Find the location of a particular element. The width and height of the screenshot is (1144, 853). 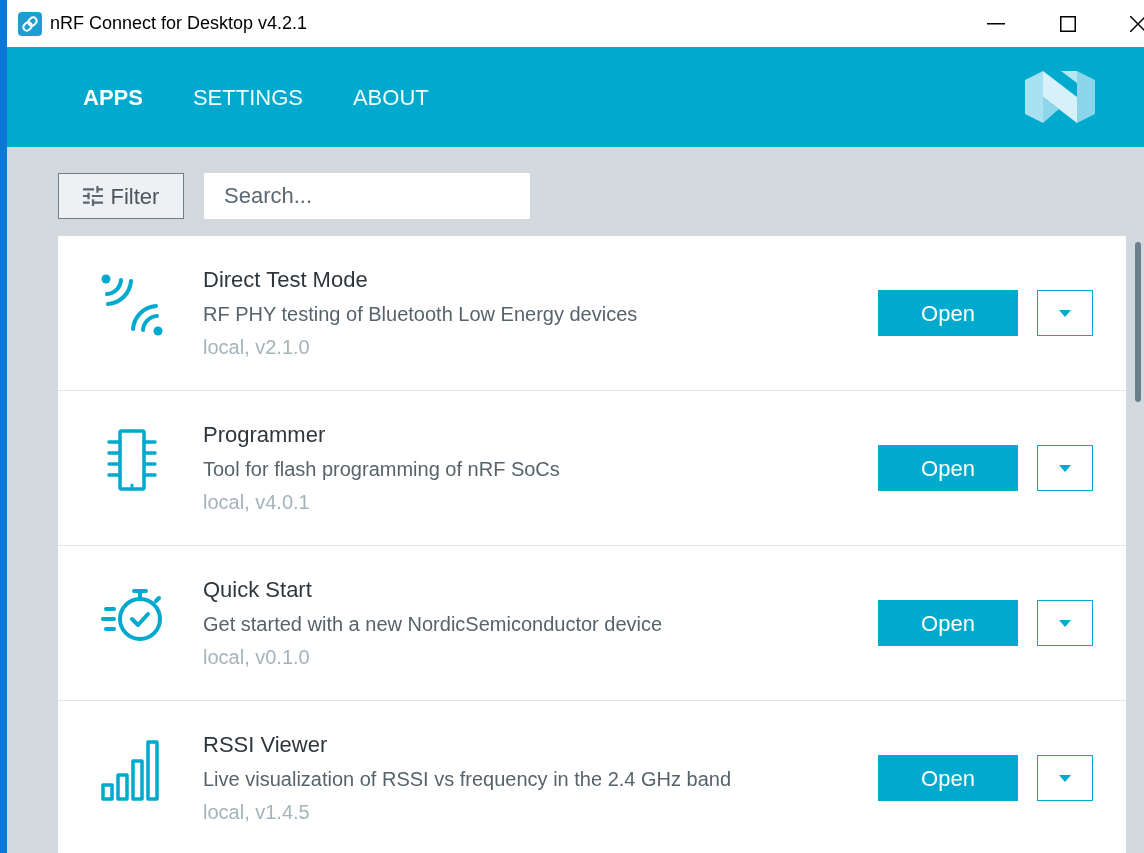

app-source: local, v0.1.0 is located at coordinates (257, 657).